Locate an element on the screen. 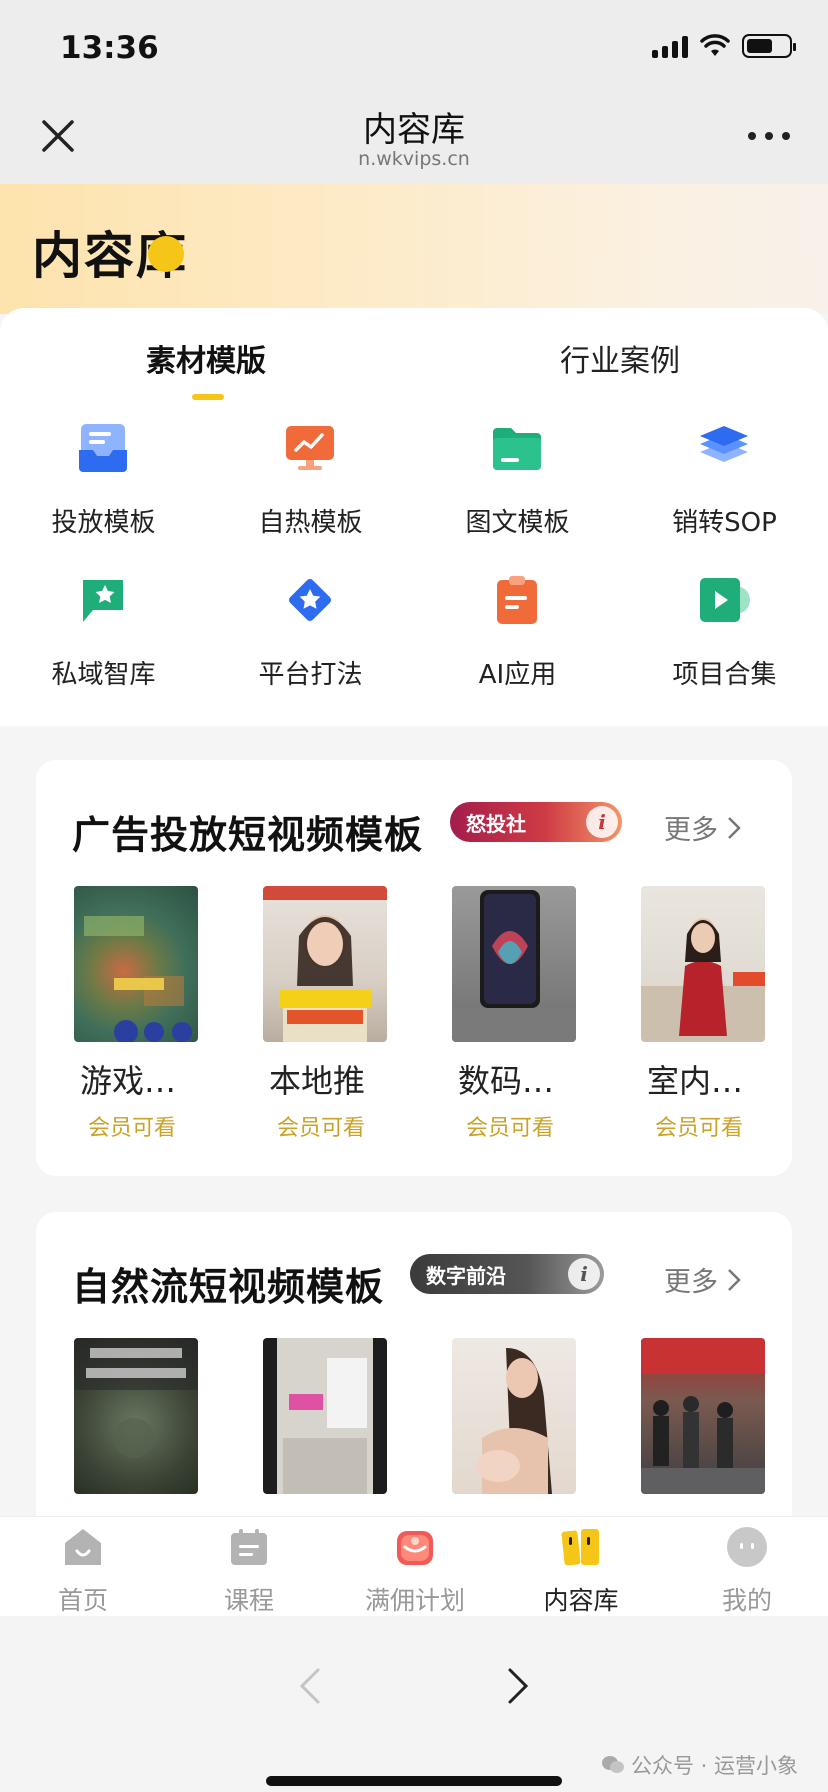 This screenshot has width=828, height=1792. phone-product-image is located at coordinates (514, 966).